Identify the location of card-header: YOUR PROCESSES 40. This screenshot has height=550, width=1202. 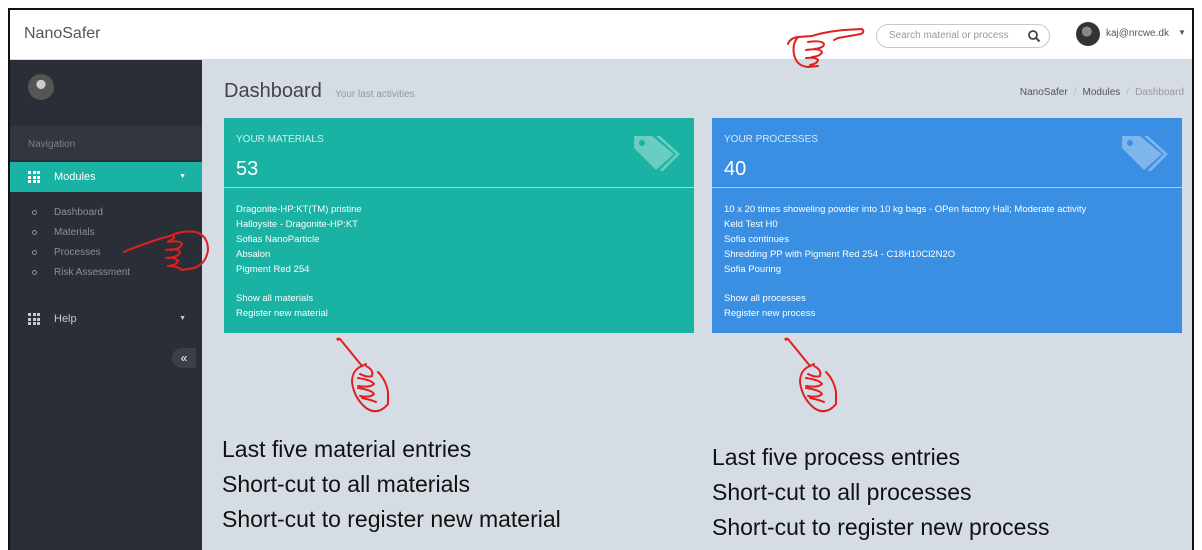
(947, 153).